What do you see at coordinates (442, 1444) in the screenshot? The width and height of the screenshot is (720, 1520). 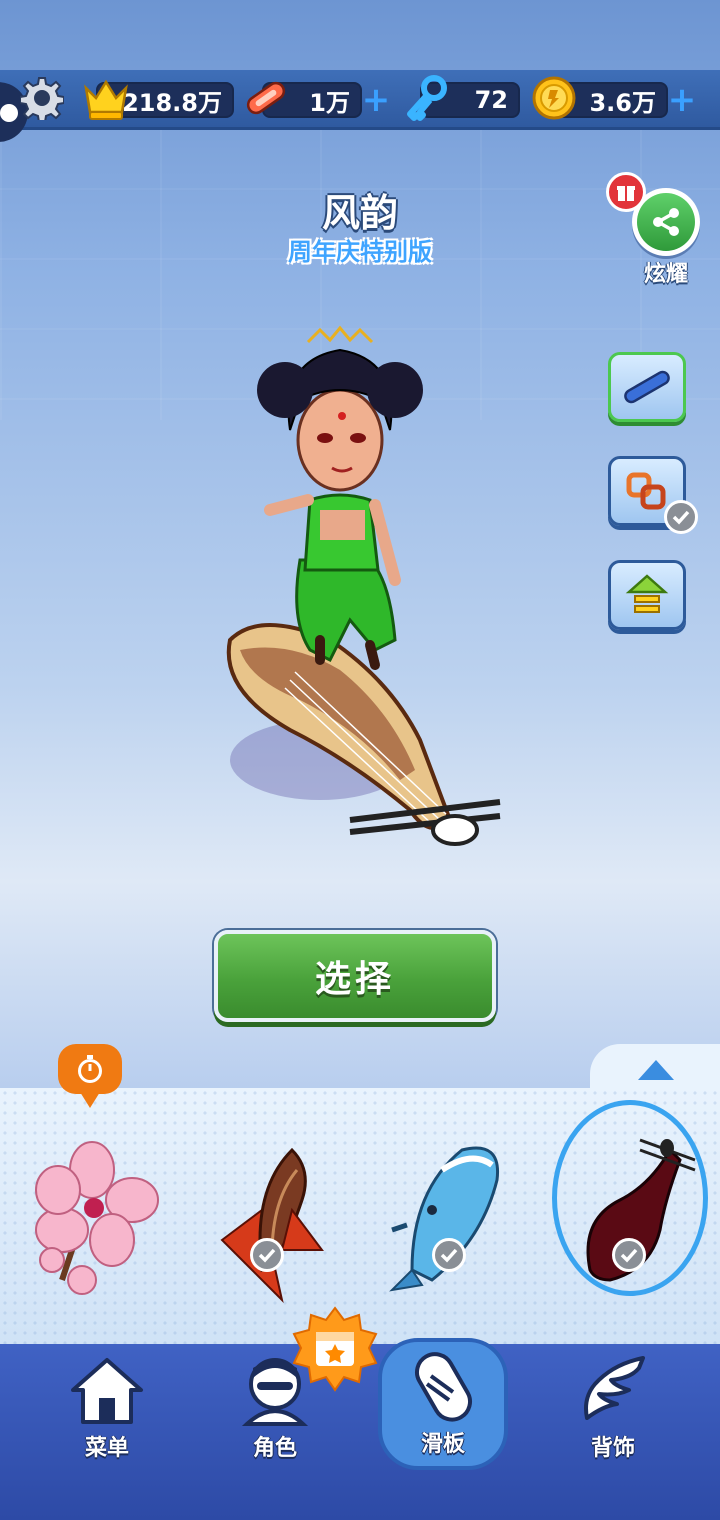 I see `nav-board-label: 滑板` at bounding box center [442, 1444].